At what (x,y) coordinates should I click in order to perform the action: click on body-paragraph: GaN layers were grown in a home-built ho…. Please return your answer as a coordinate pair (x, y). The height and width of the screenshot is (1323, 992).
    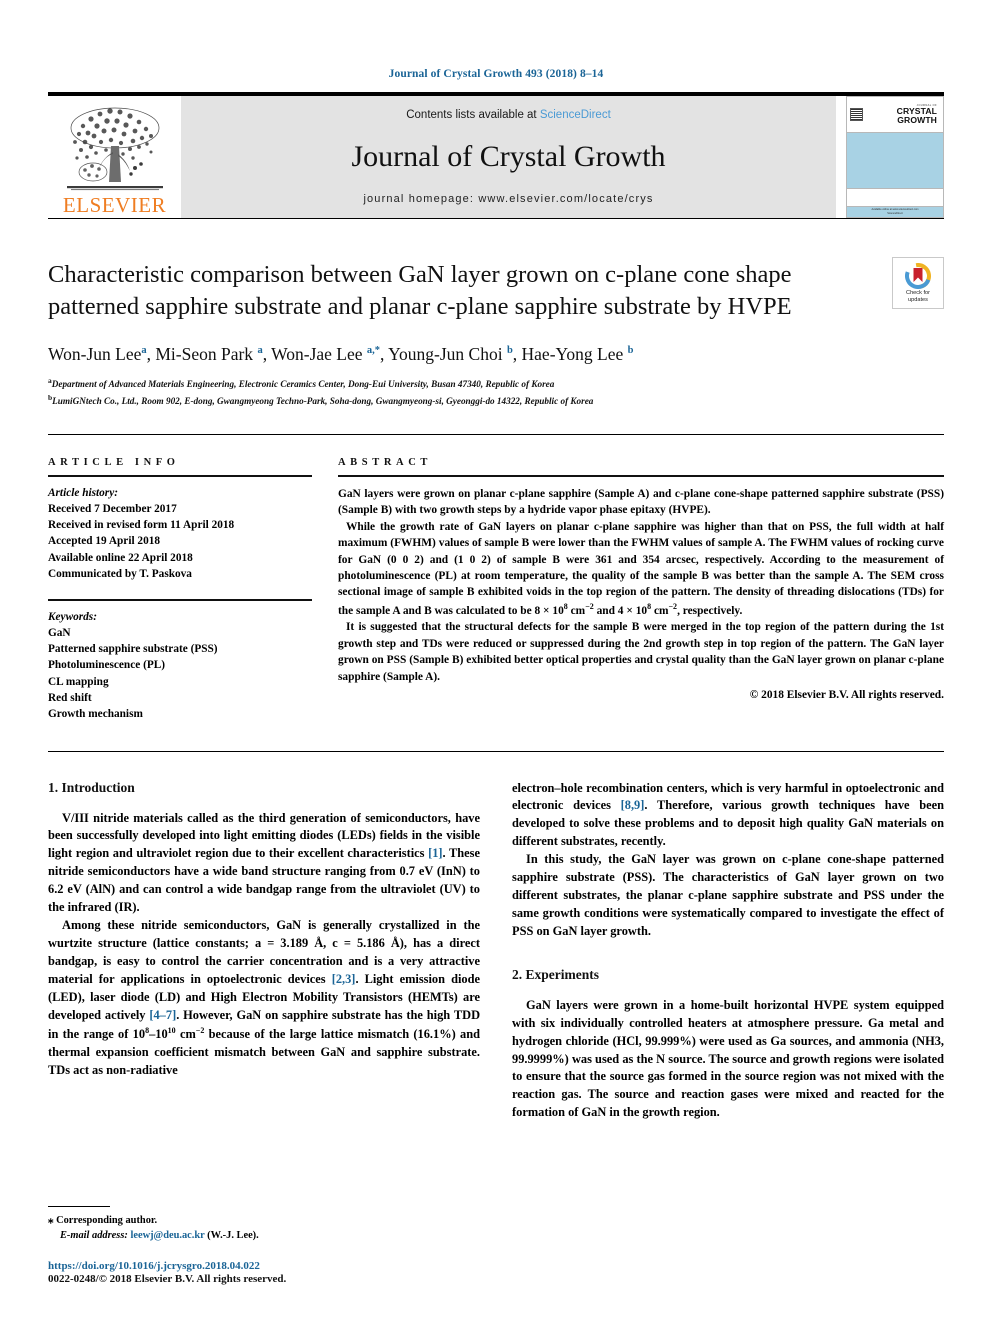
    Looking at the image, I should click on (728, 1058).